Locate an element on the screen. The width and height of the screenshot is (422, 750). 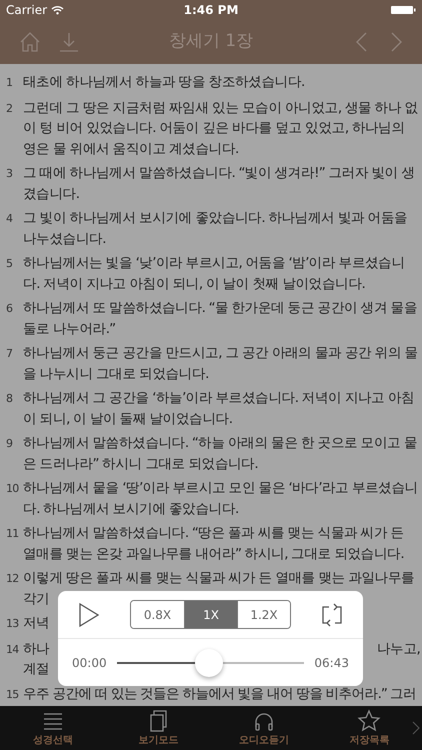
verse-number: 6 is located at coordinates (10, 309).